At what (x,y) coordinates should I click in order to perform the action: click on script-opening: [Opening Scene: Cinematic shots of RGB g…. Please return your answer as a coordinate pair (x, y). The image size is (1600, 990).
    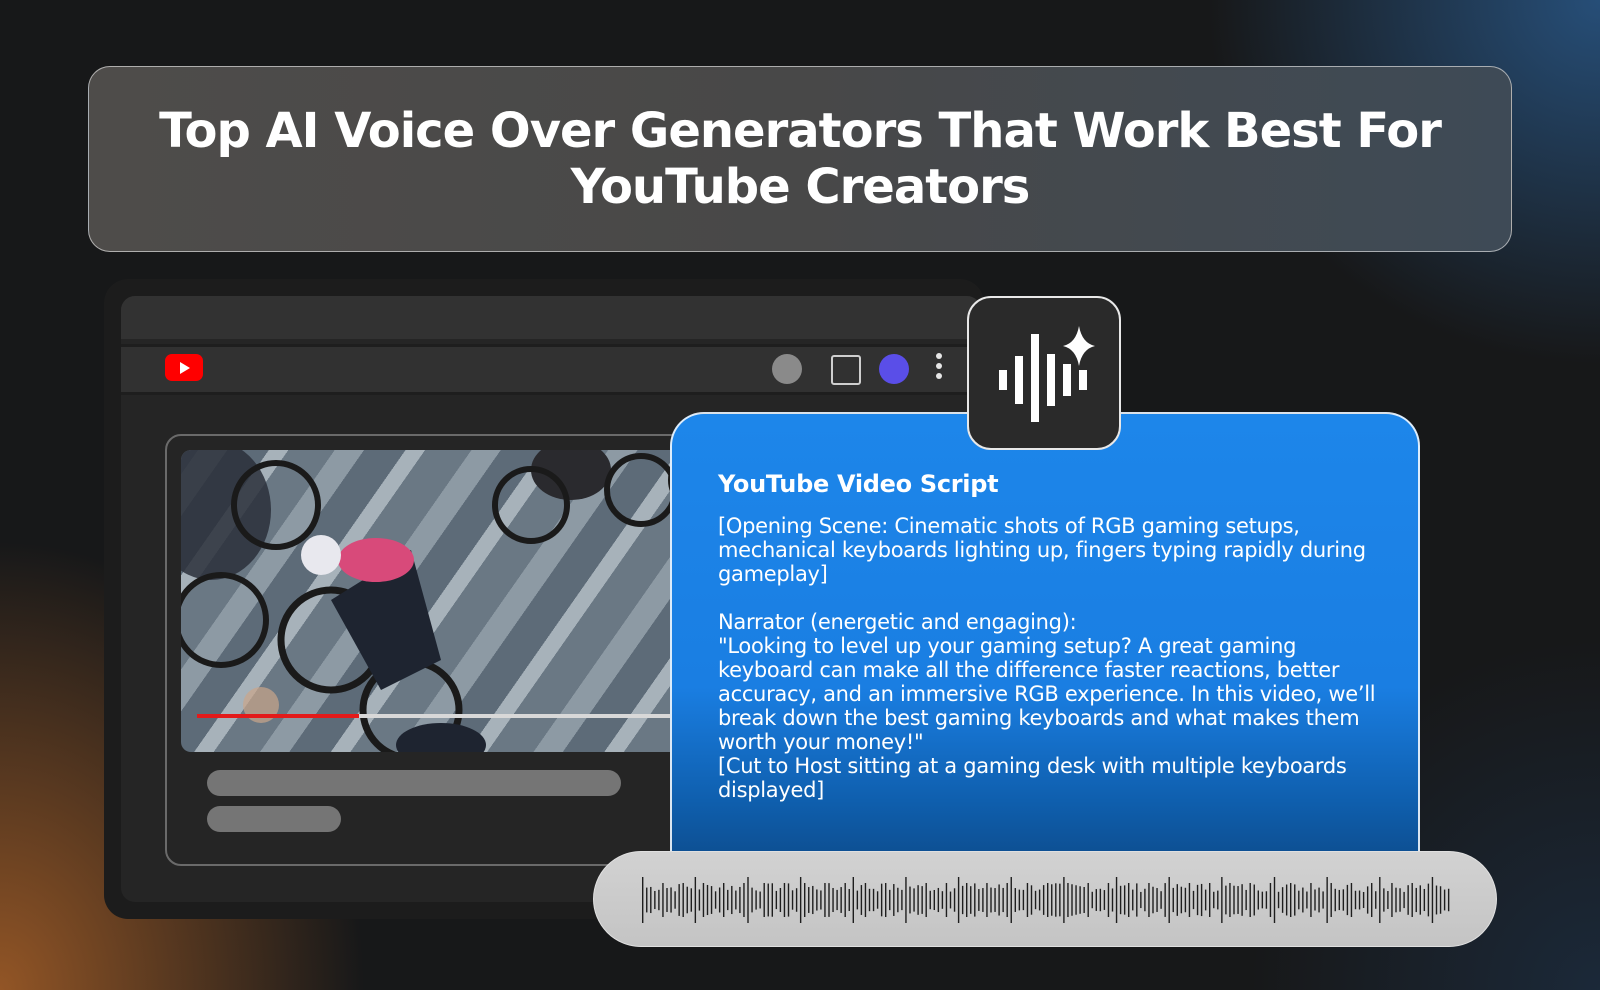
    Looking at the image, I should click on (1042, 550).